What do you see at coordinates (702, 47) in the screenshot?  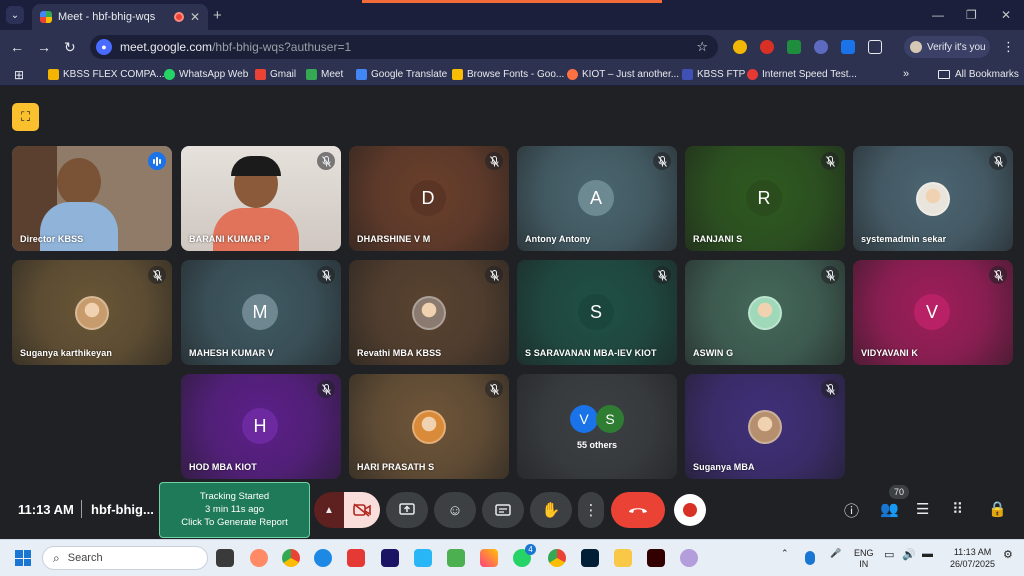 I see `bookmark-star-icon: ☆` at bounding box center [702, 47].